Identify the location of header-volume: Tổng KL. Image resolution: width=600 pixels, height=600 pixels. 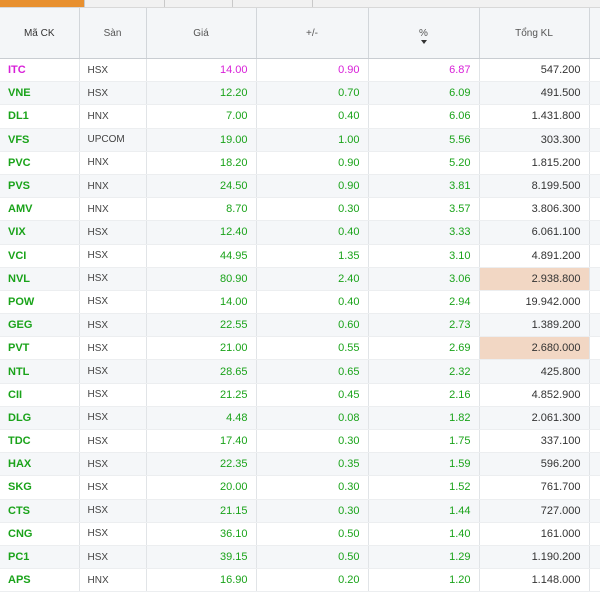
(534, 33).